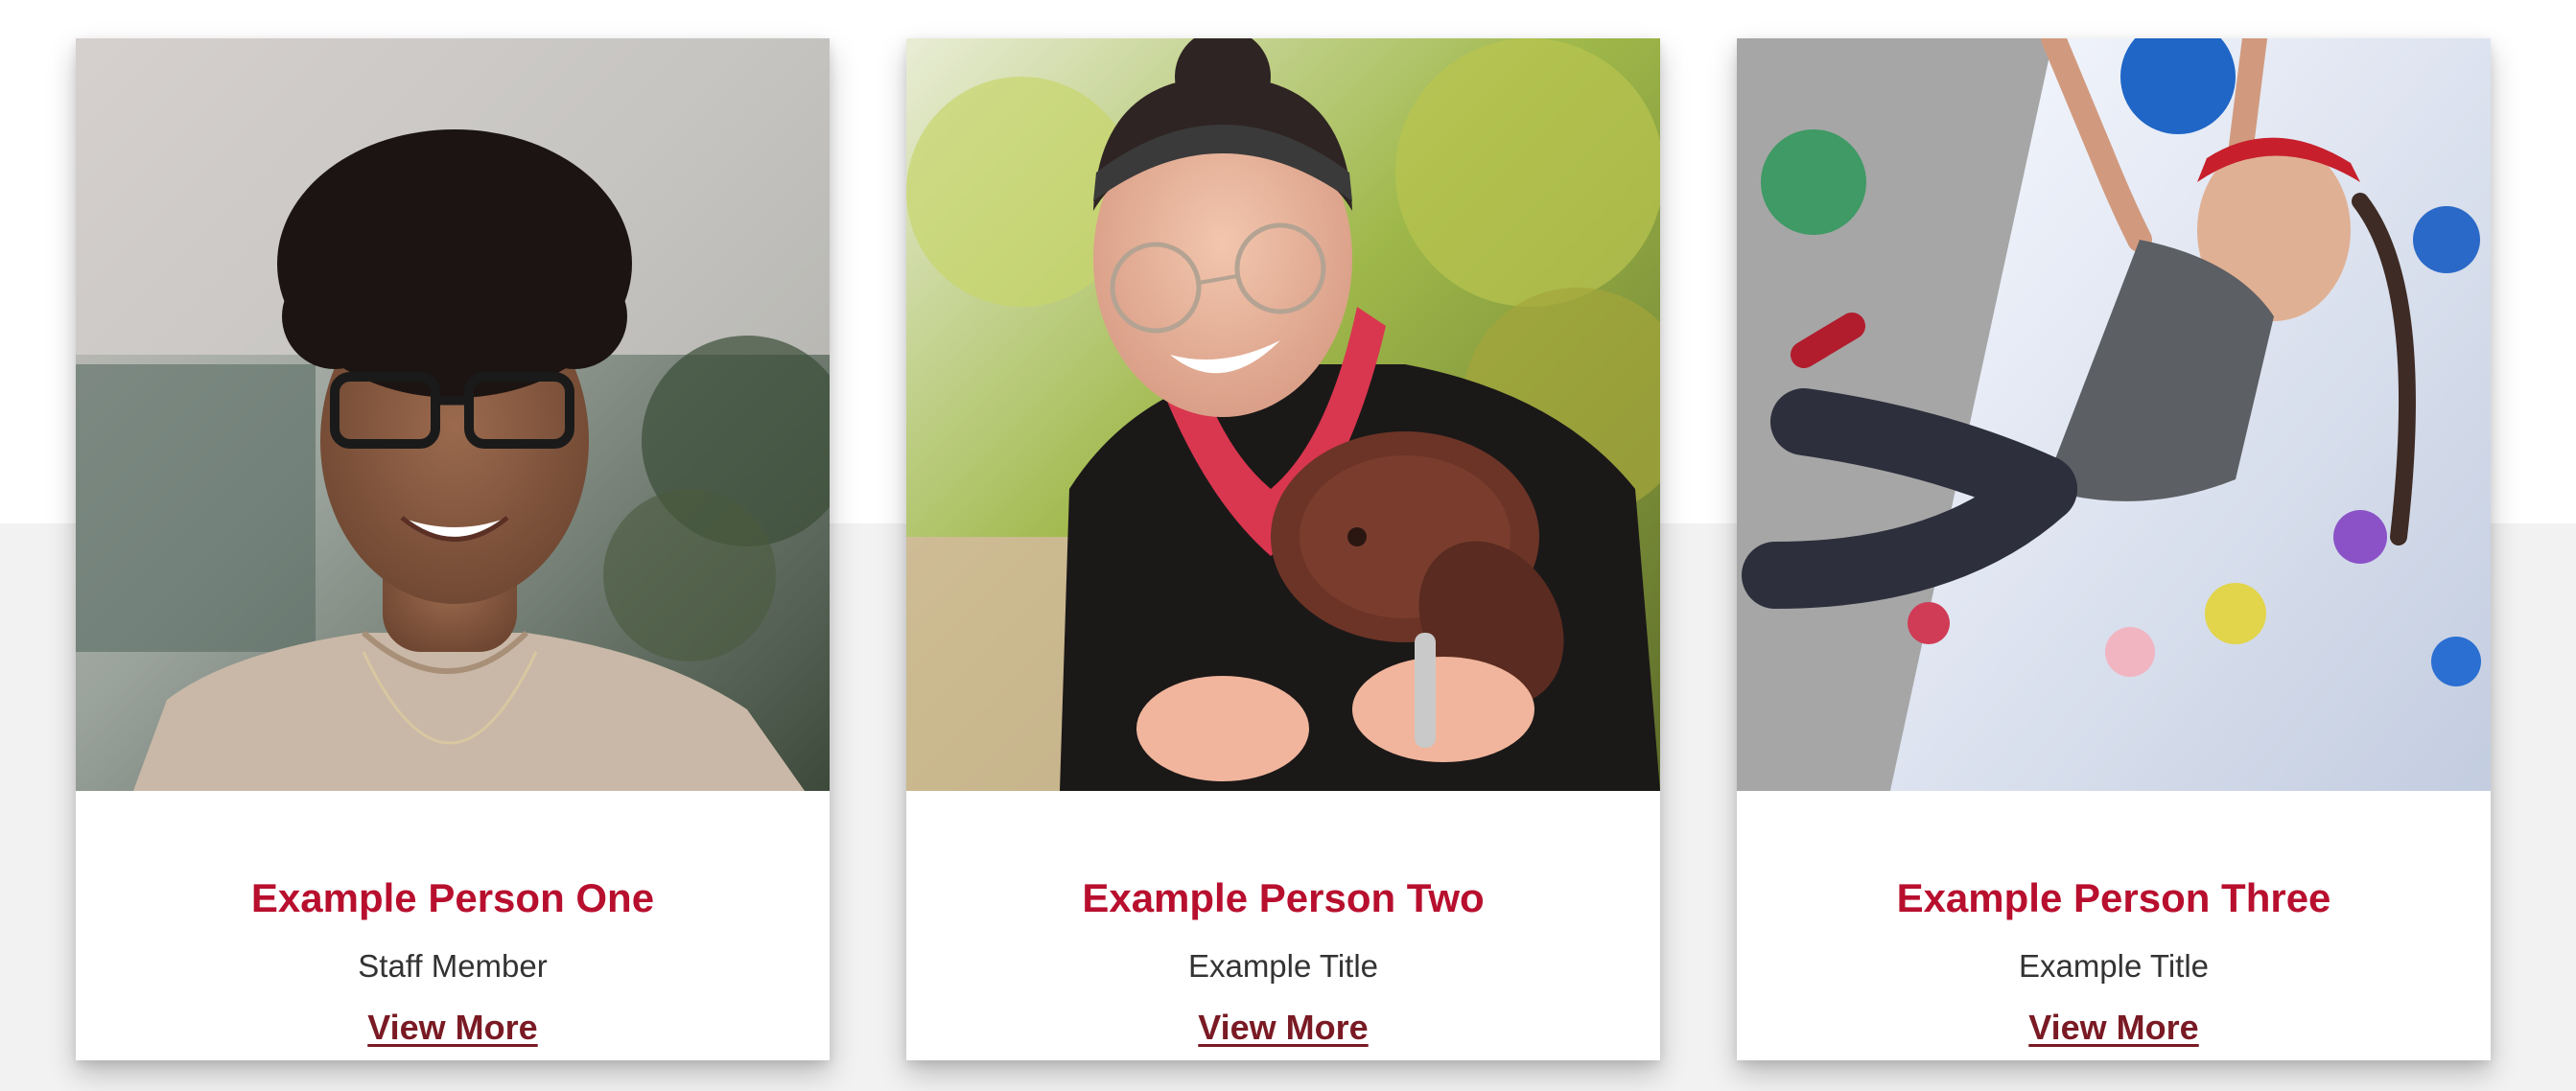 The image size is (2576, 1091). I want to click on person-title: Staff Member, so click(453, 966).